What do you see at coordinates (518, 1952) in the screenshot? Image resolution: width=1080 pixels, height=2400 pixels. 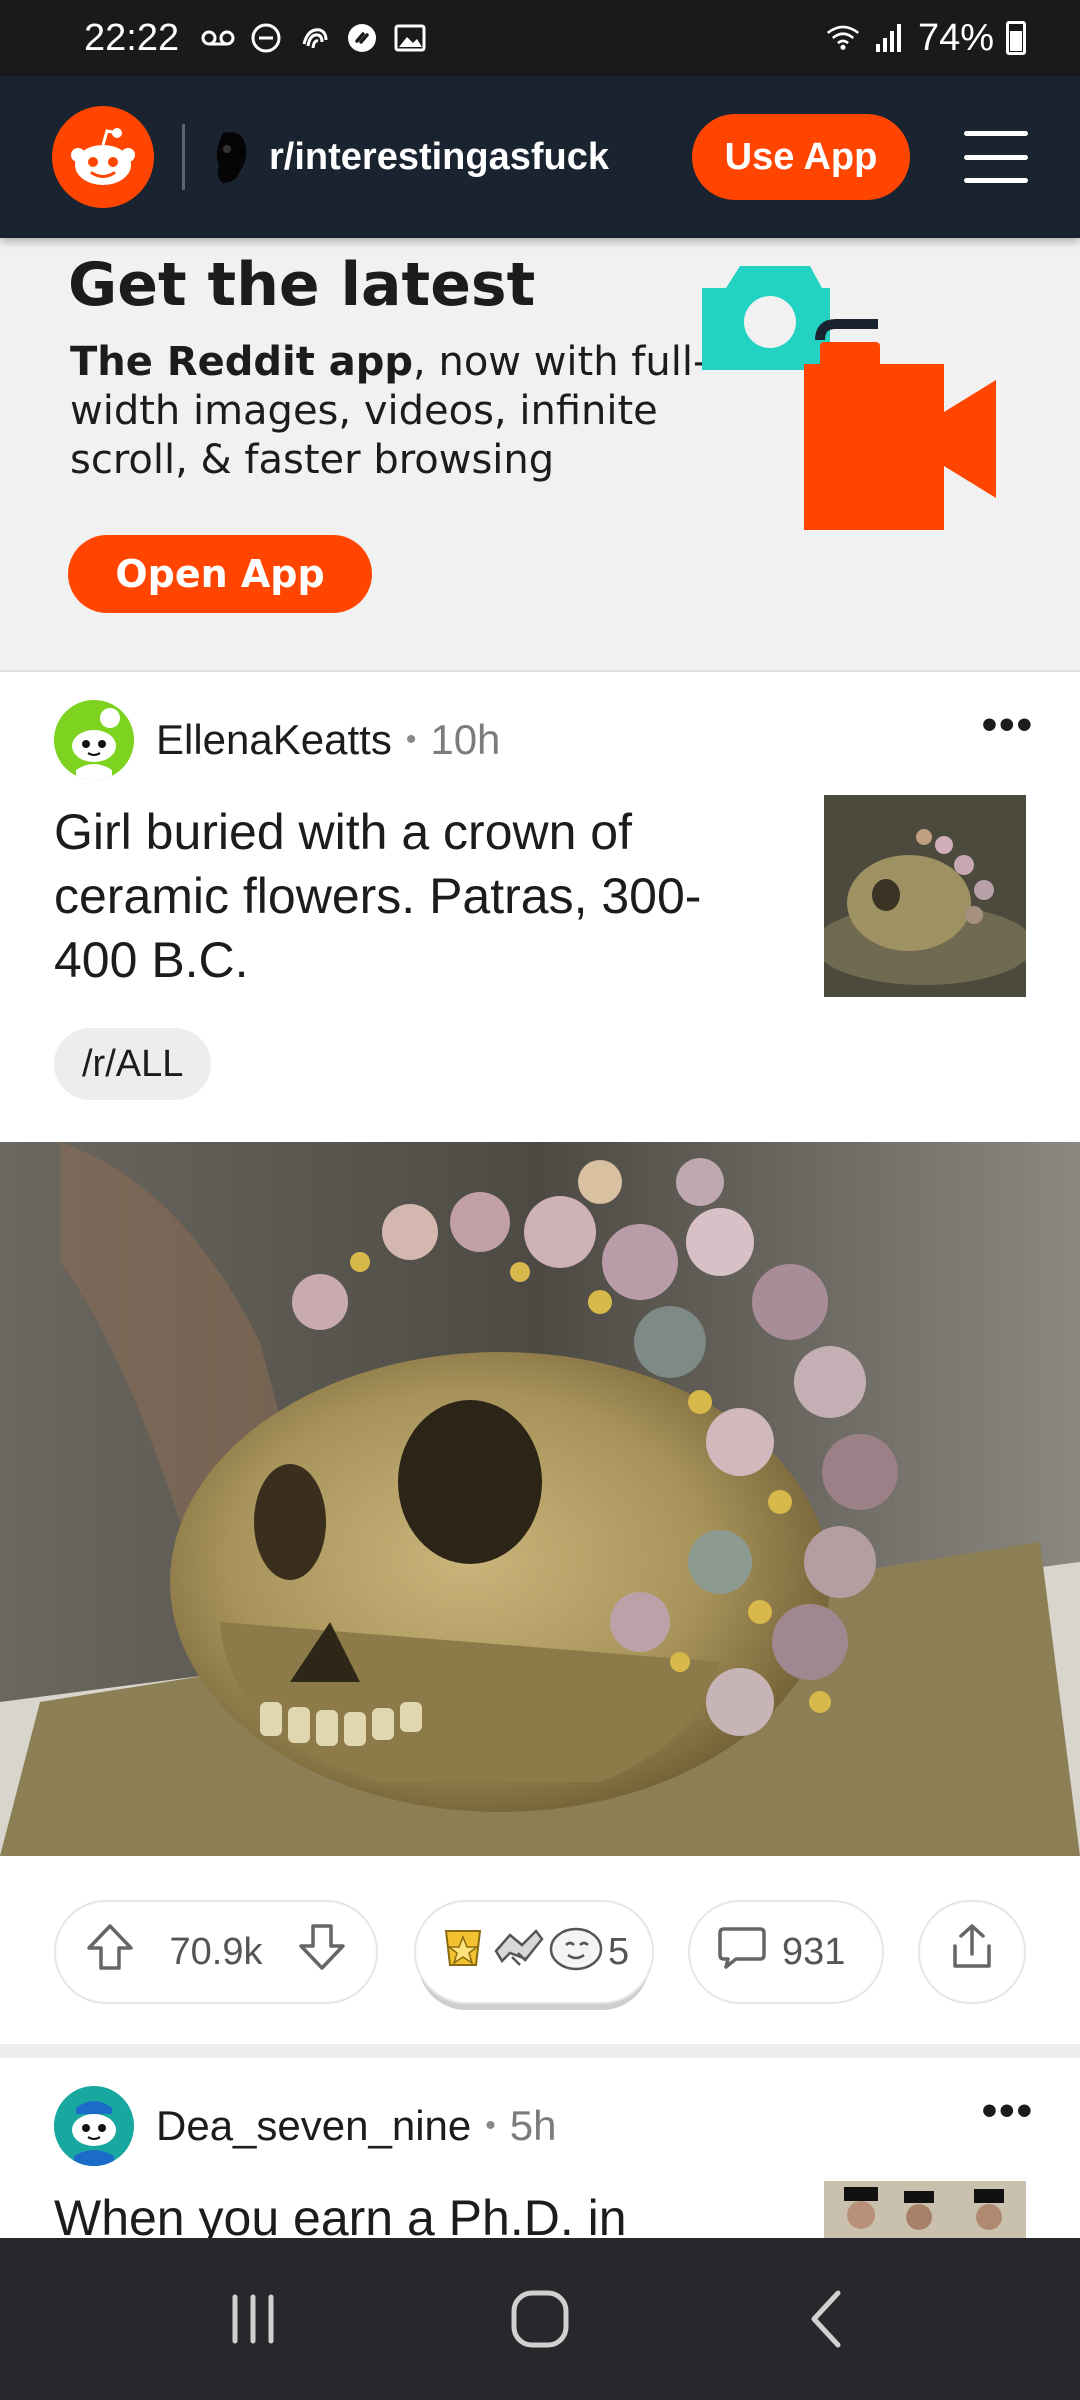 I see `handshake-award-icon` at bounding box center [518, 1952].